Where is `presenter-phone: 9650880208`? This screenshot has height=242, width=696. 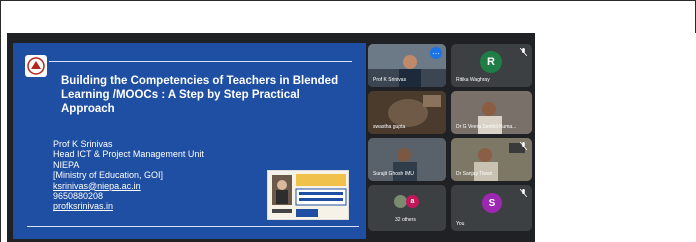
presenter-phone: 9650880208 is located at coordinates (78, 196).